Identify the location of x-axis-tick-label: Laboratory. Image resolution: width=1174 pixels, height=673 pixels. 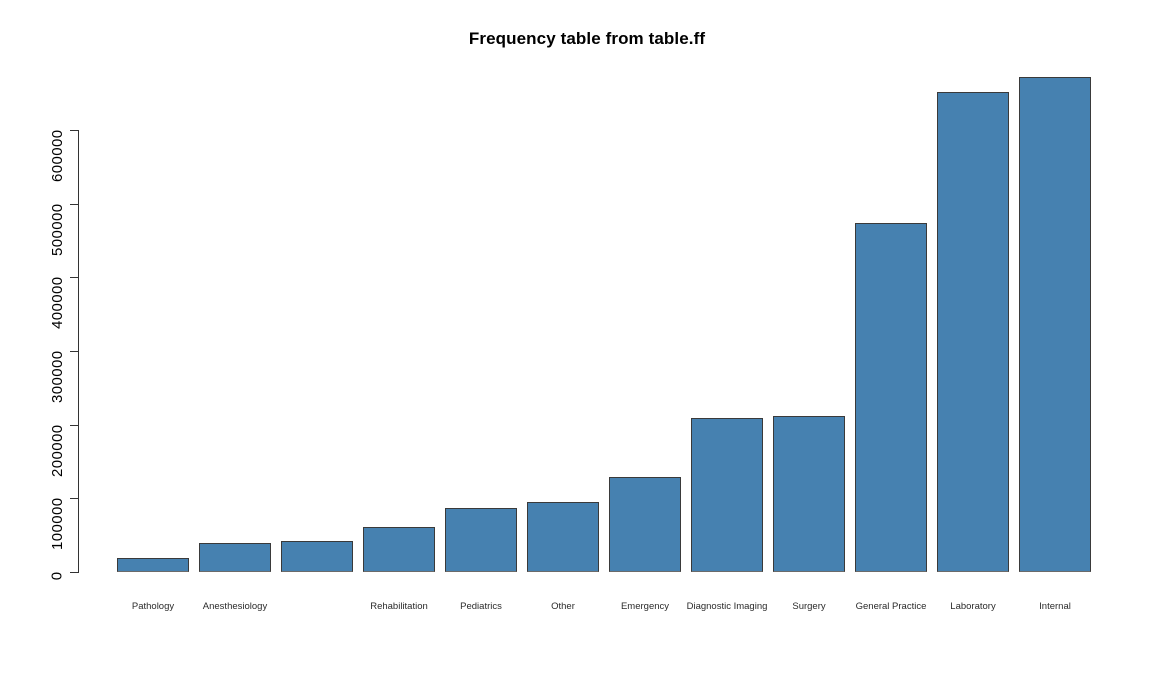
(973, 606).